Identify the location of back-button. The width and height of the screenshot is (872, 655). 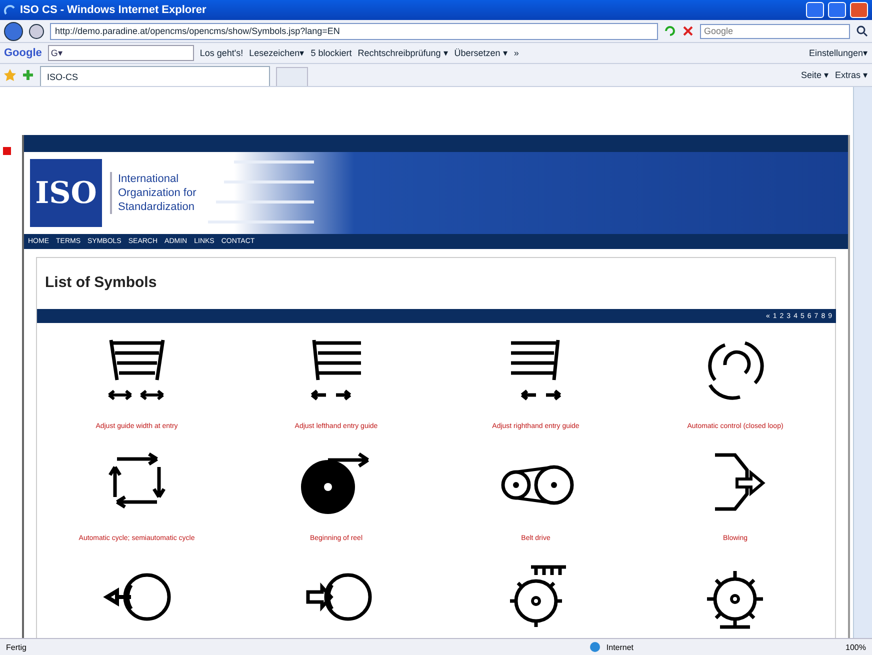
(13, 31).